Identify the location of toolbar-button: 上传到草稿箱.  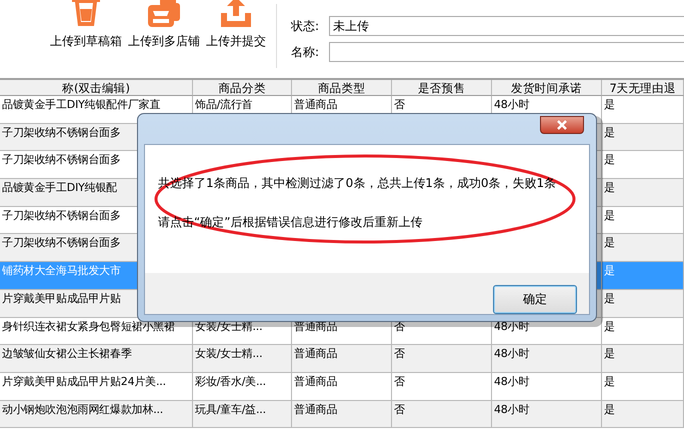
(86, 25).